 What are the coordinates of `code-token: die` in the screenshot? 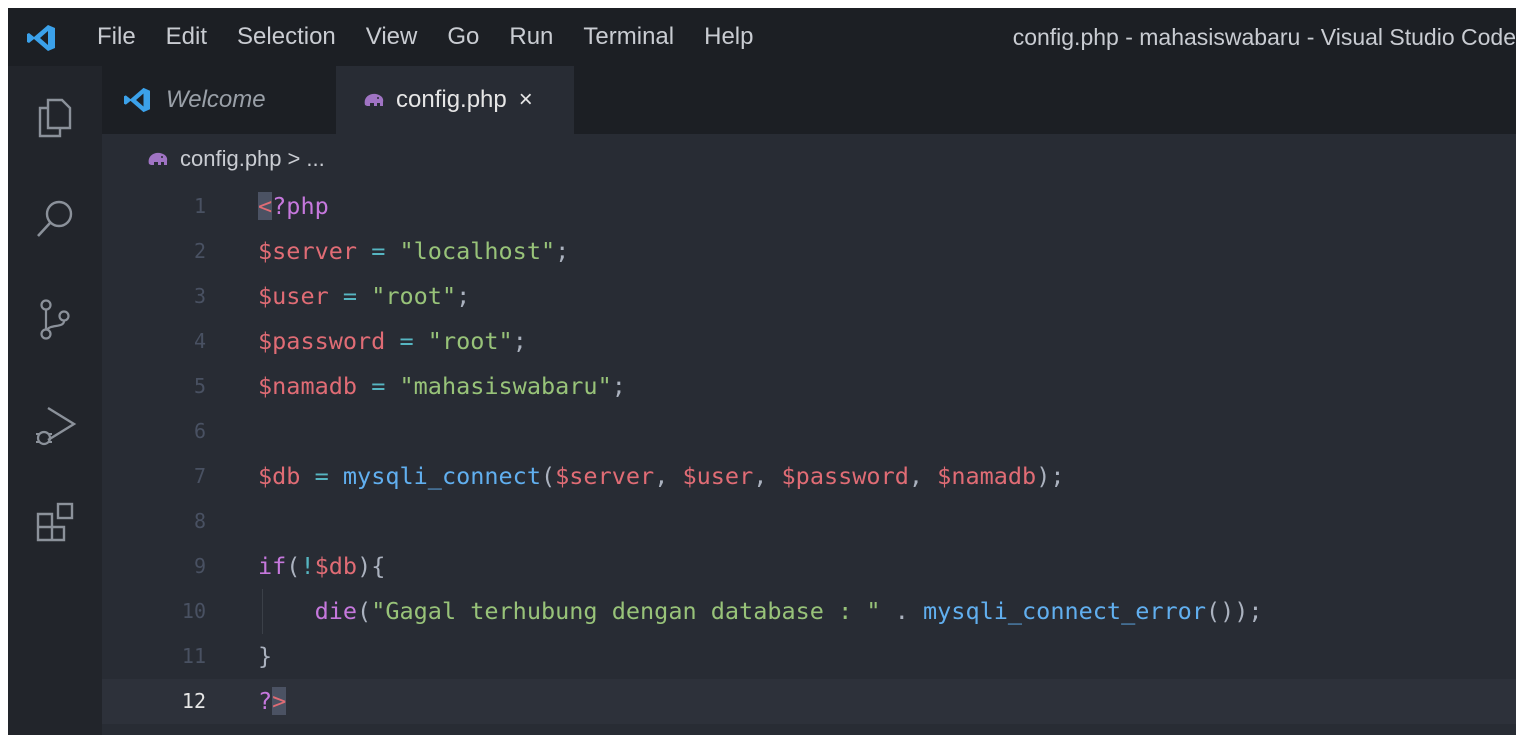 It's located at (336, 611).